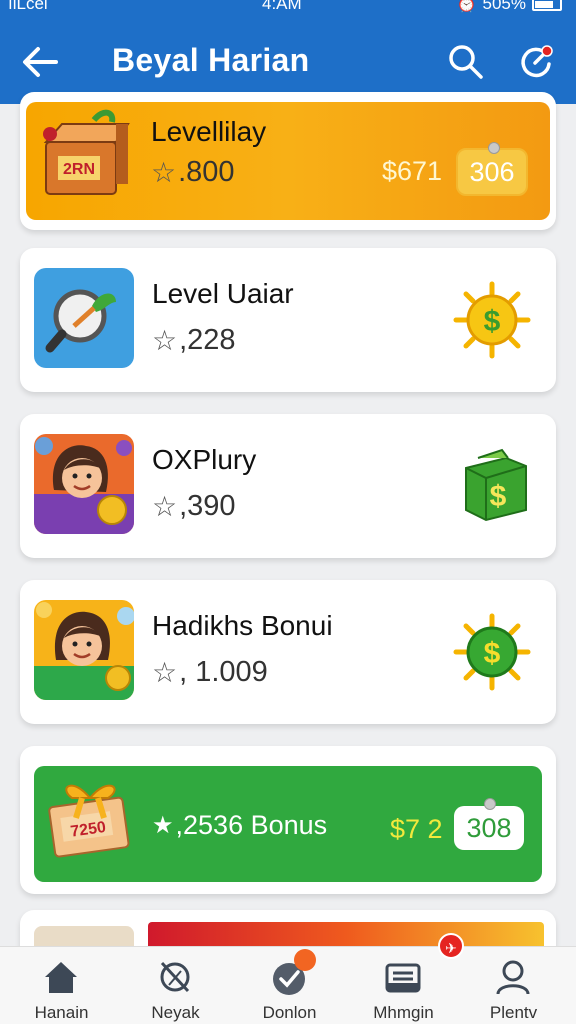 Image resolution: width=576 pixels, height=1024 pixels. Describe the element at coordinates (288, 161) in the screenshot. I see `featured-task-card: 2RN Levellilay ☆ .800 $671 306` at that location.